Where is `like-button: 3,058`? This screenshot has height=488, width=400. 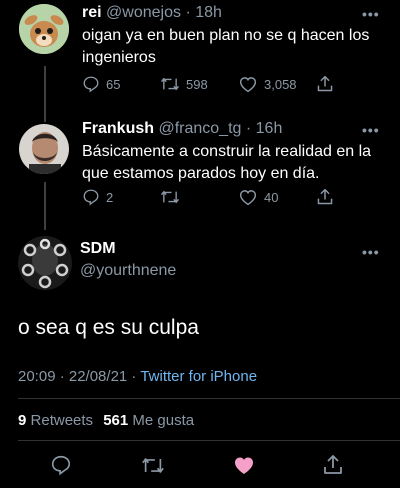
like-button: 3,058 is located at coordinates (267, 84).